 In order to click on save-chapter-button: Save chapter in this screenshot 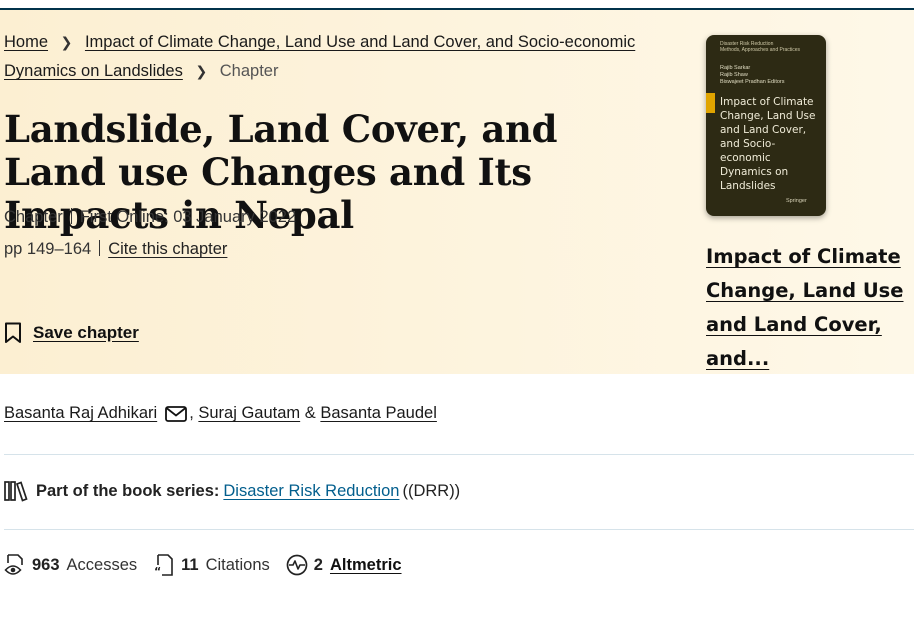, I will do `click(71, 333)`.